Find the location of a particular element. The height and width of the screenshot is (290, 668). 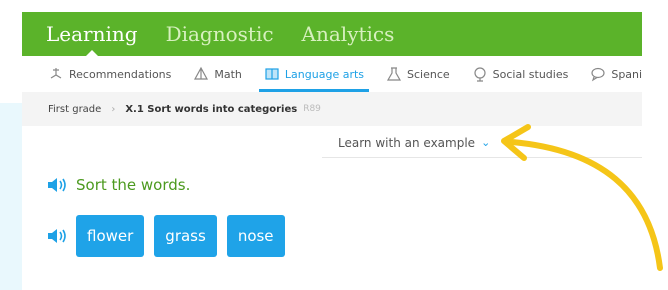

annotation-arrow is located at coordinates (582, 197).